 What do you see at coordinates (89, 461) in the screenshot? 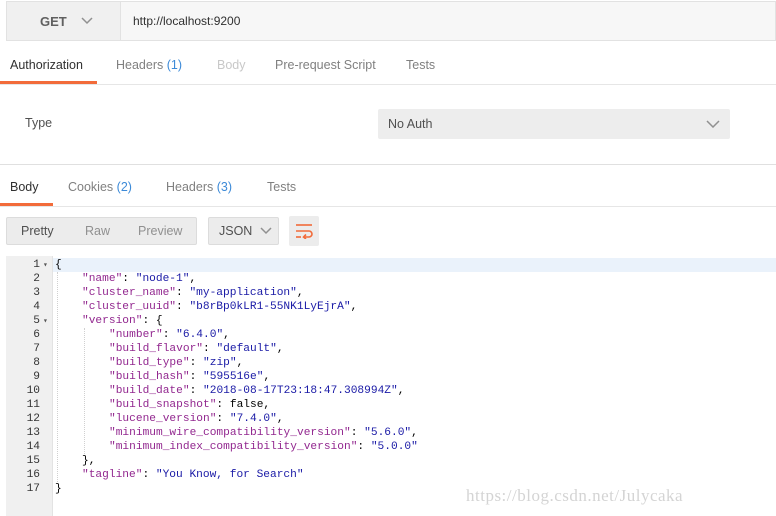
I see `json-punctuation: },` at bounding box center [89, 461].